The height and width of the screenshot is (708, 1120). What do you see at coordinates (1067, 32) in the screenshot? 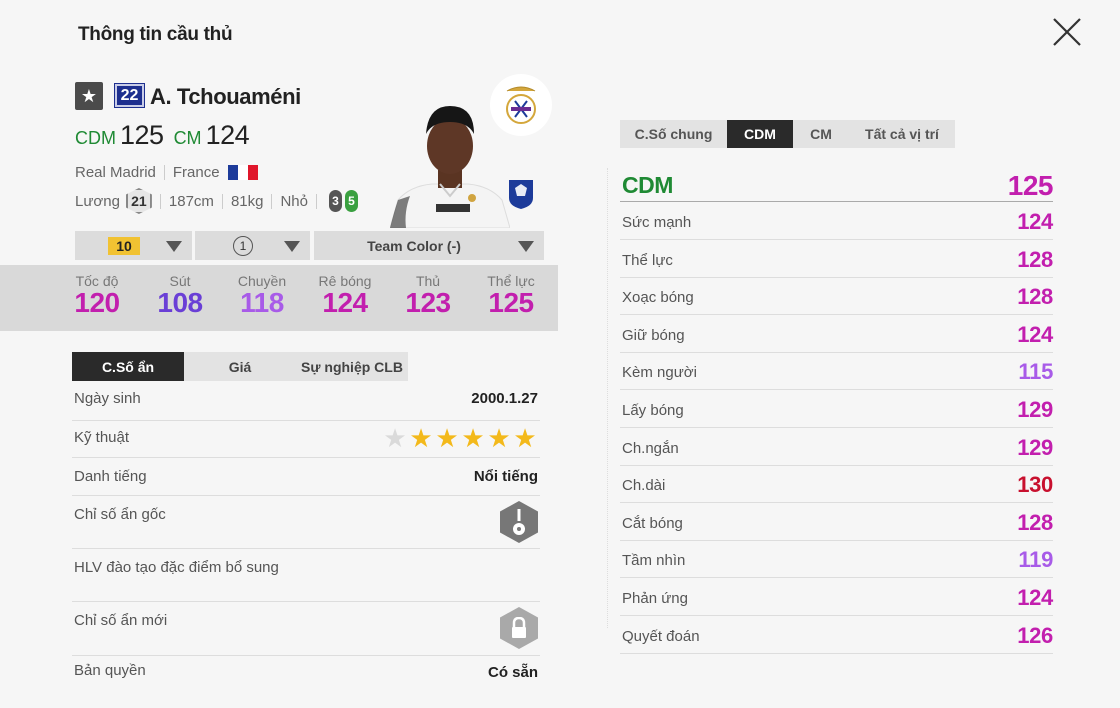
I see `close-icon` at bounding box center [1067, 32].